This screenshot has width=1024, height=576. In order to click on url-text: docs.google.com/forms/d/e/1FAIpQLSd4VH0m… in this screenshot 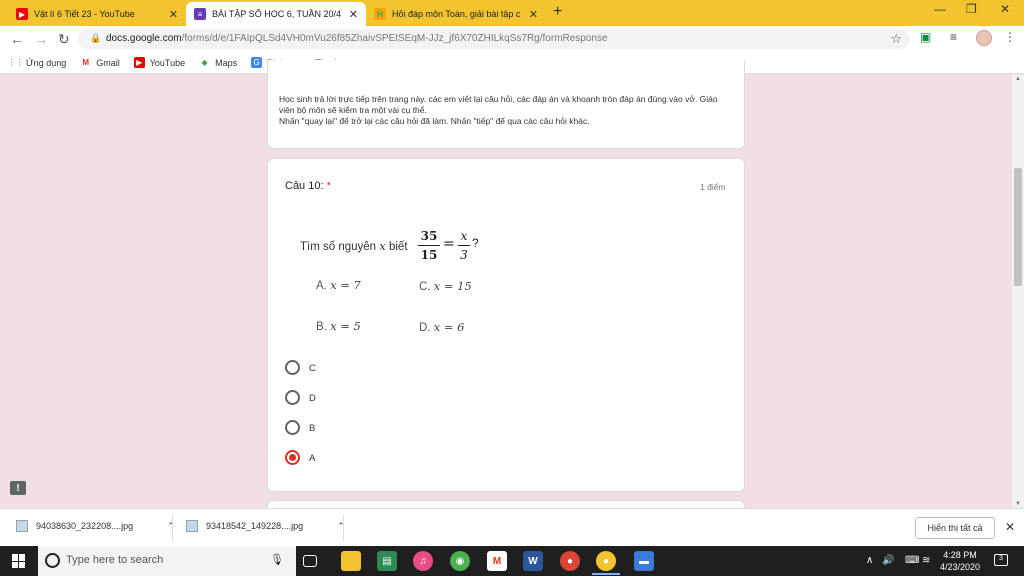, I will do `click(357, 38)`.